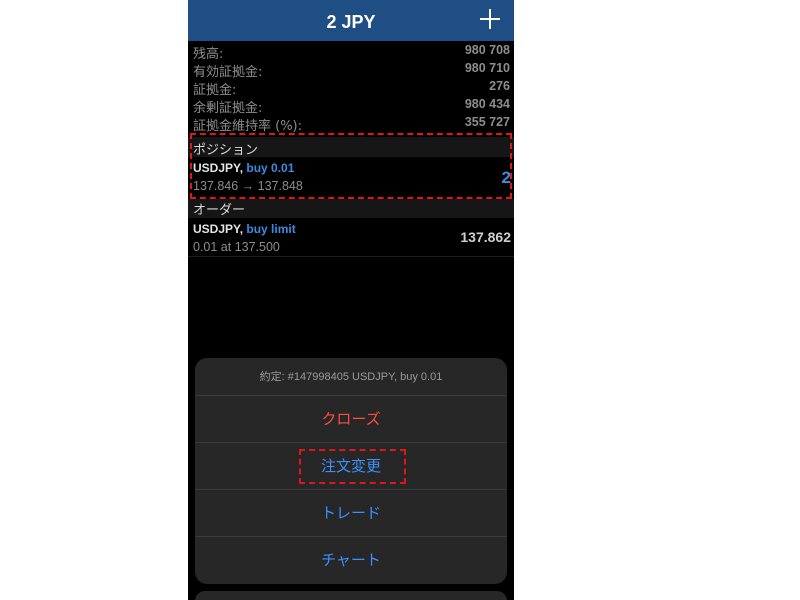 Image resolution: width=800 pixels, height=600 pixels. I want to click on order-divider, so click(351, 256).